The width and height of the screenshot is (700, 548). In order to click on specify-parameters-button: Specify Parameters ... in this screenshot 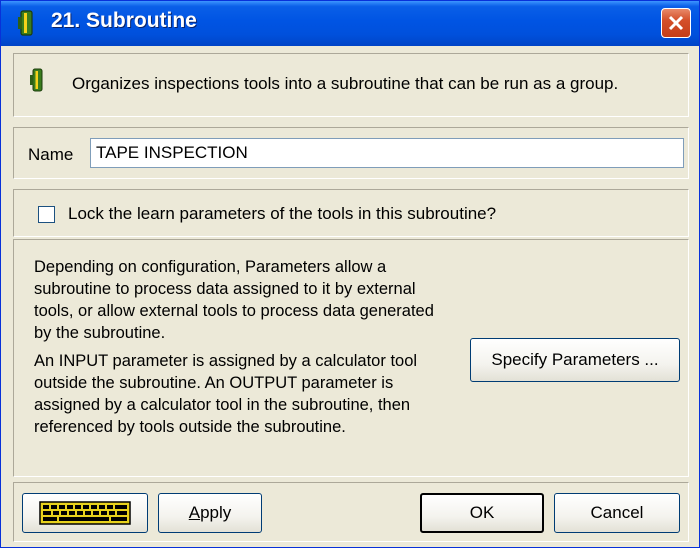, I will do `click(575, 360)`.